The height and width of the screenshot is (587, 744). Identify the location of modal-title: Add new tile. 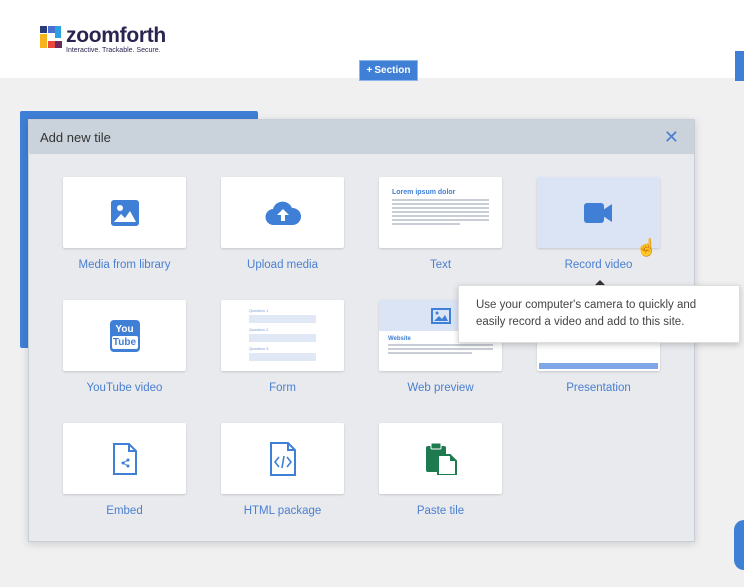
(75, 137).